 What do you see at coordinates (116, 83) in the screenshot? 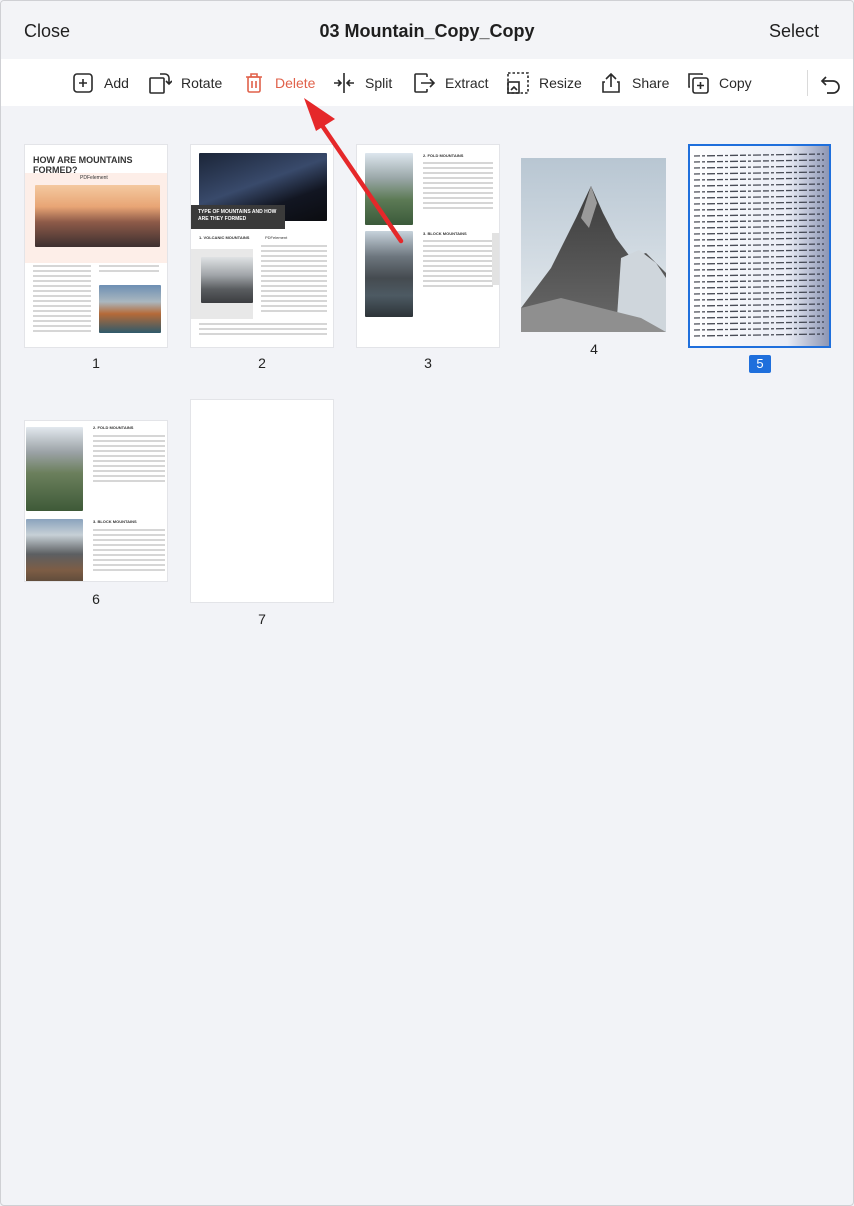
I see `add-label: Add` at bounding box center [116, 83].